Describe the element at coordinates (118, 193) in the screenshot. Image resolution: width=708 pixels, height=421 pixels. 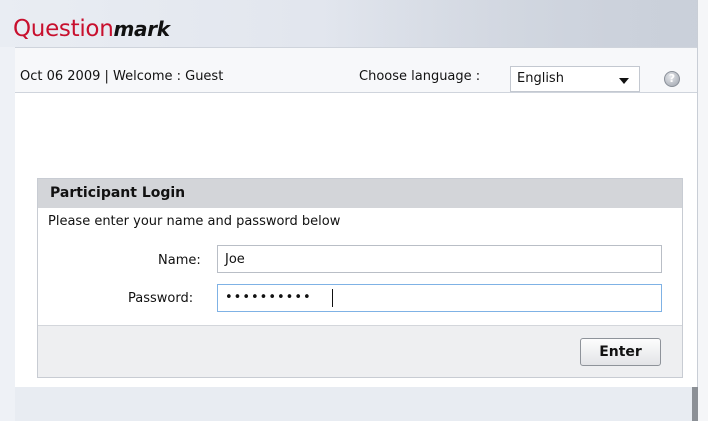
I see `login-panel-title: Participant Login` at that location.